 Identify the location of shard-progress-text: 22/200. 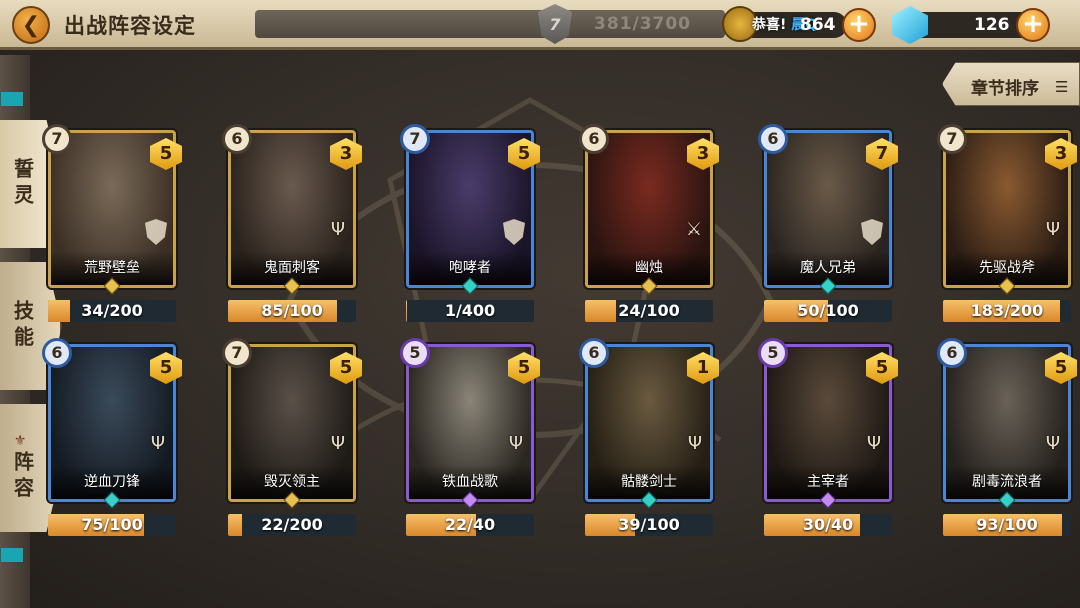
(292, 524).